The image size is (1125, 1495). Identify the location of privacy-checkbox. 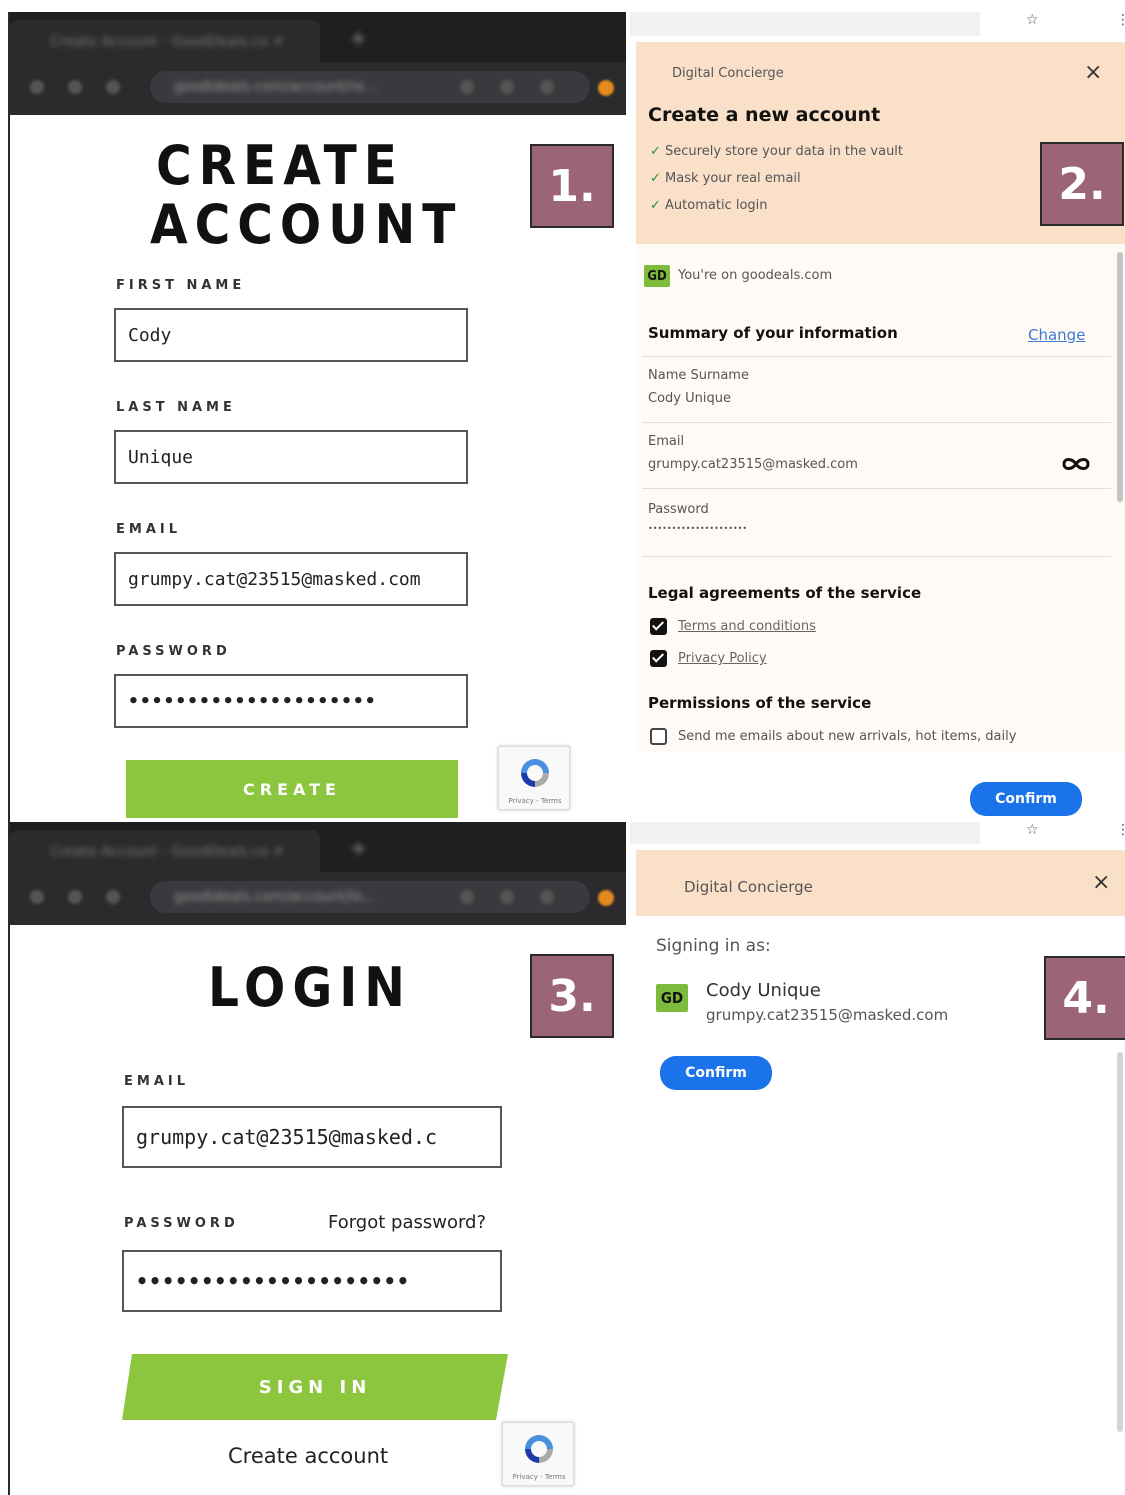
(658, 658).